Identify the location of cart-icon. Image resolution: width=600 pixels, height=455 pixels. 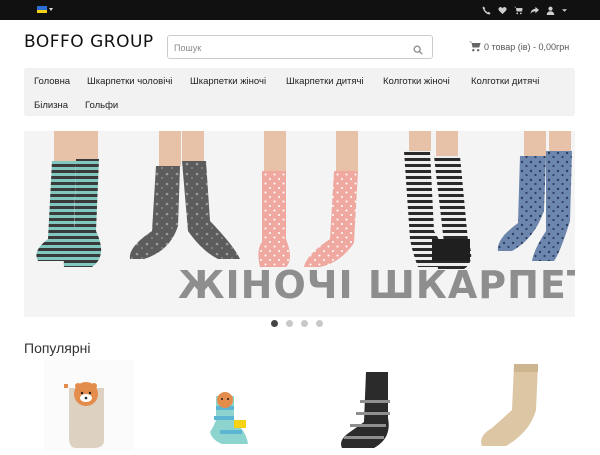
(518, 10).